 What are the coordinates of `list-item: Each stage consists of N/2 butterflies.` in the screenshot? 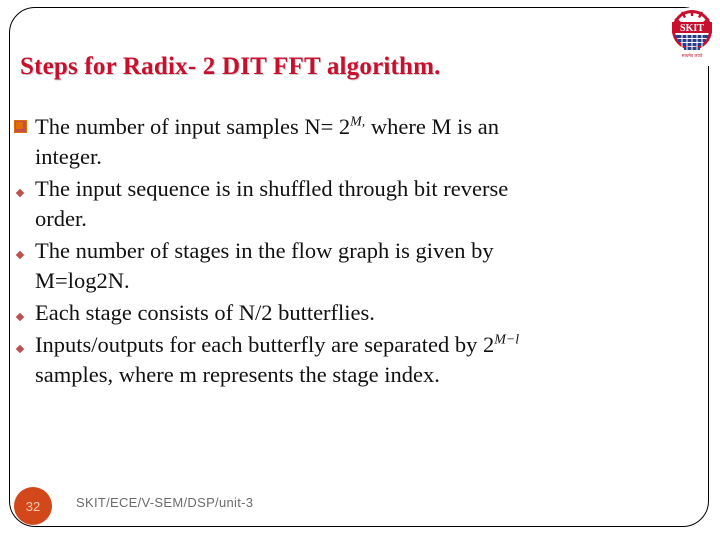 It's located at (359, 313).